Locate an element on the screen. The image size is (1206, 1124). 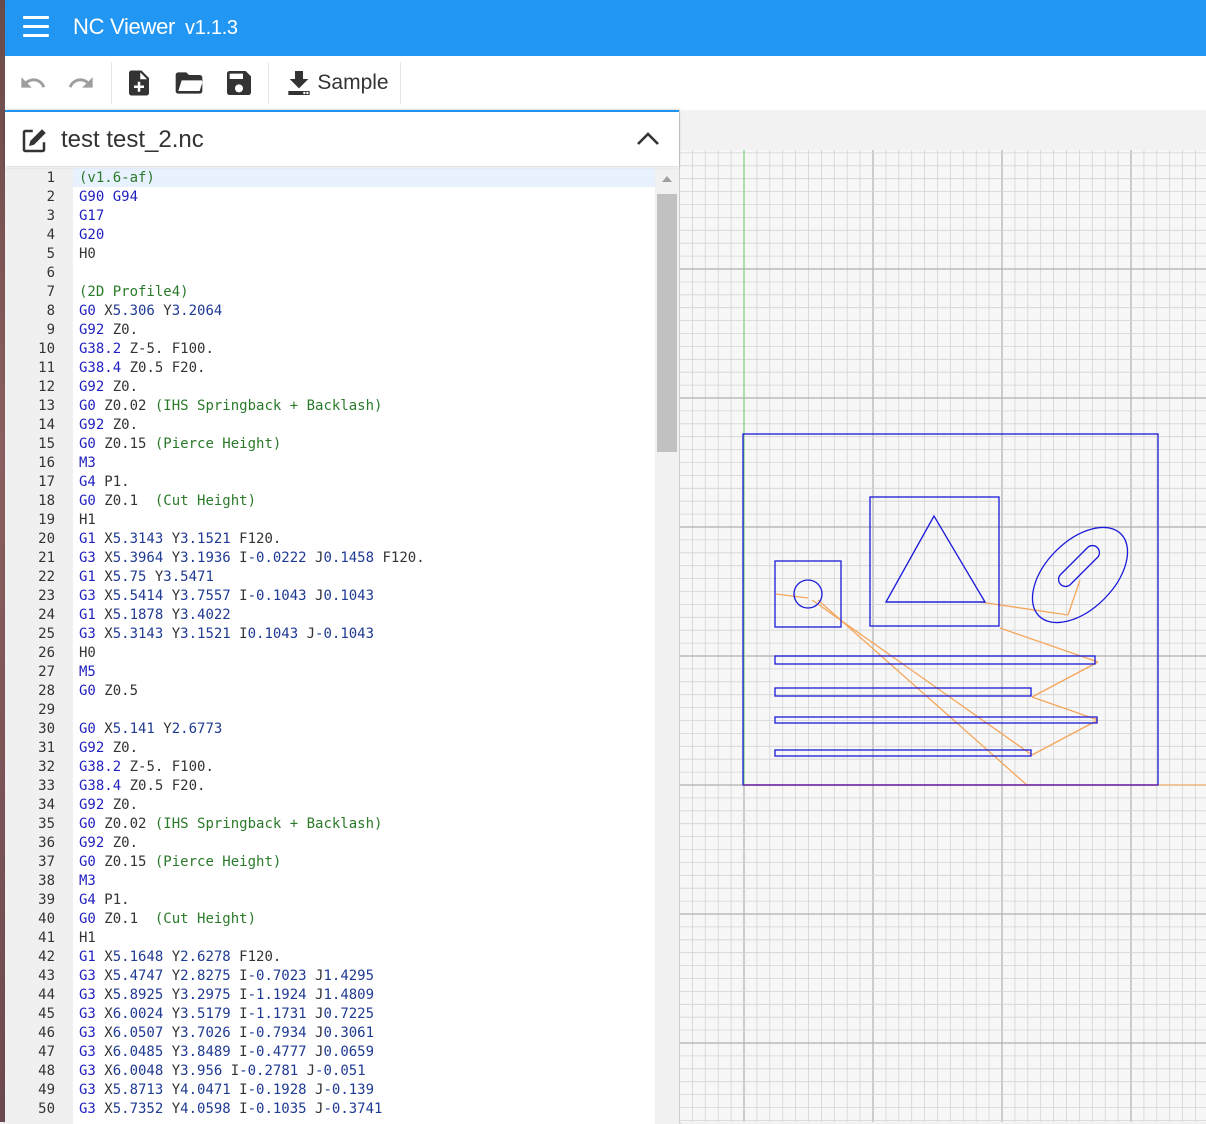
code-line: G0 X5.141 Y2.6773 is located at coordinates (150, 729).